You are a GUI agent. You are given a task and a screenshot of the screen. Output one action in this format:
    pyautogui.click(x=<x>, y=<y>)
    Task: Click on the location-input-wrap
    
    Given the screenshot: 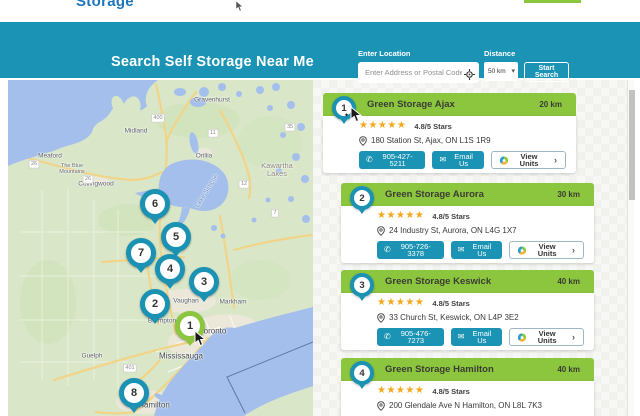 What is the action you would take?
    pyautogui.click(x=418, y=72)
    